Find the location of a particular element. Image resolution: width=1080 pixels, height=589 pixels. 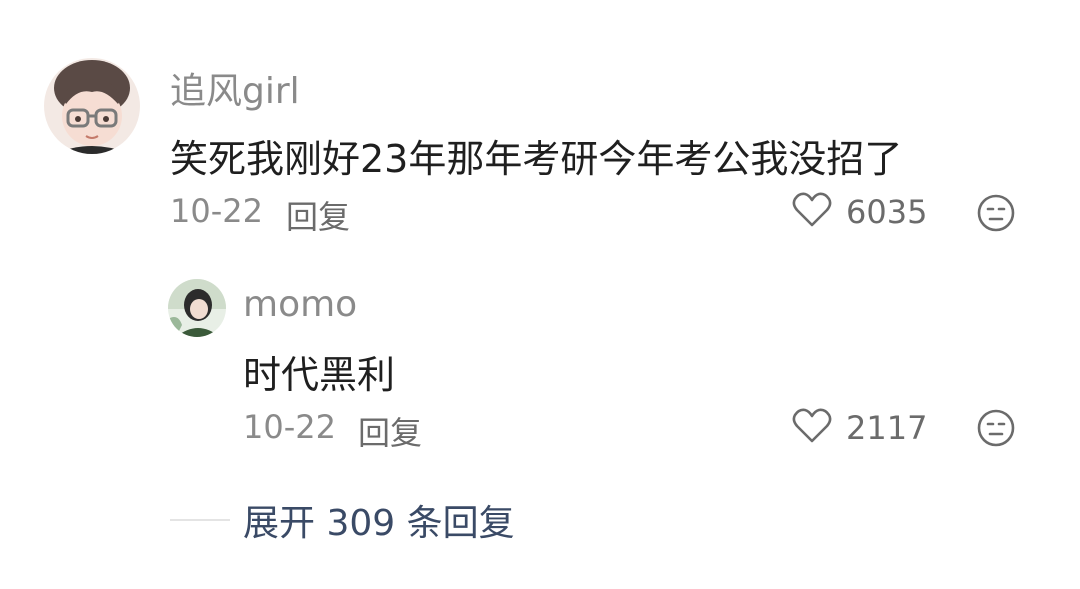

expand-replies-button: 展开 309 条回复 is located at coordinates (379, 520).